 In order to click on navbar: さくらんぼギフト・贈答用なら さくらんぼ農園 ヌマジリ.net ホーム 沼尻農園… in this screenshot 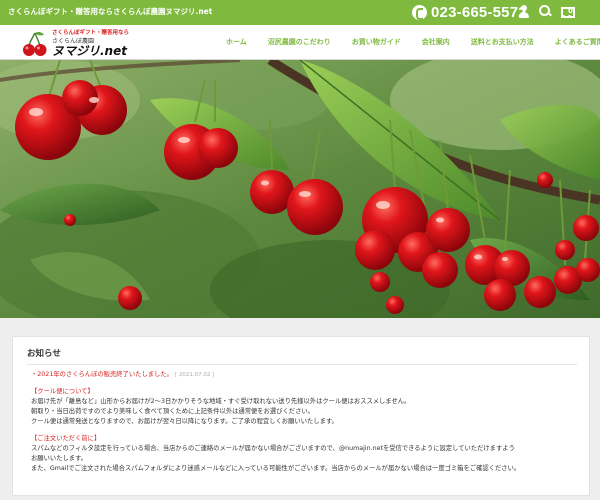, I will do `click(300, 42)`.